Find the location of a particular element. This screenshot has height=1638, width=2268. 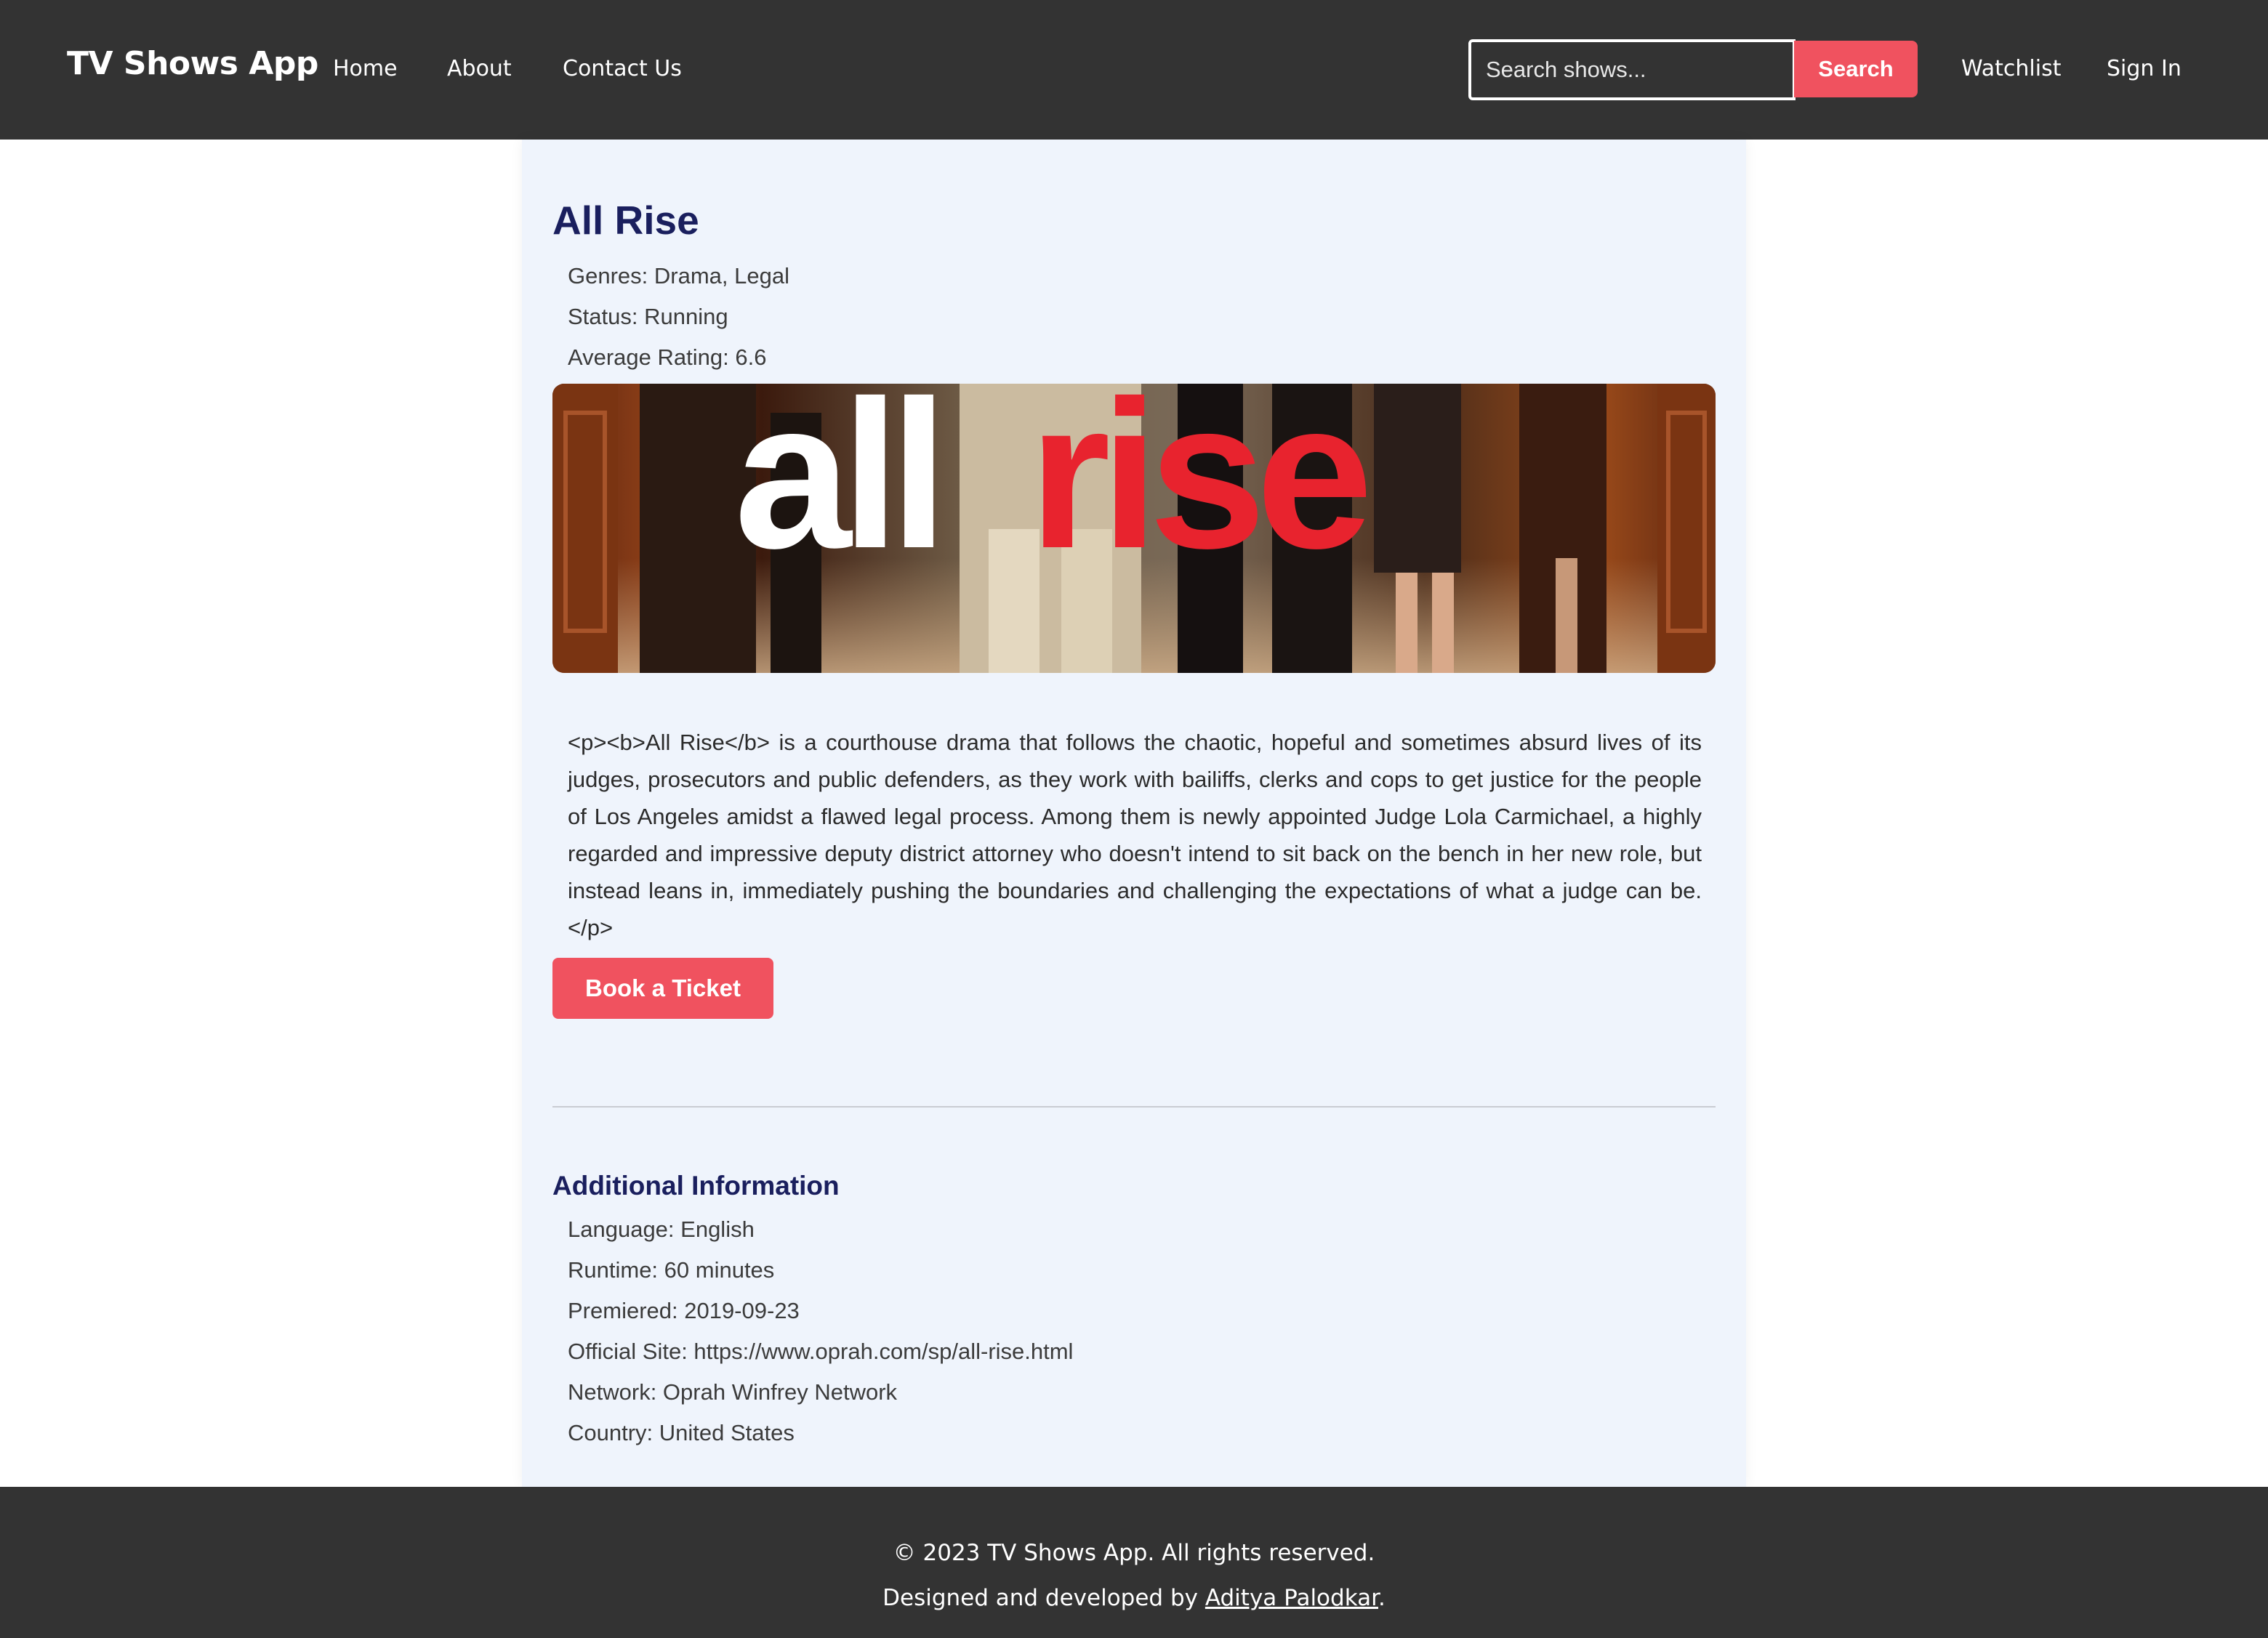

search-button: Search is located at coordinates (1856, 69).